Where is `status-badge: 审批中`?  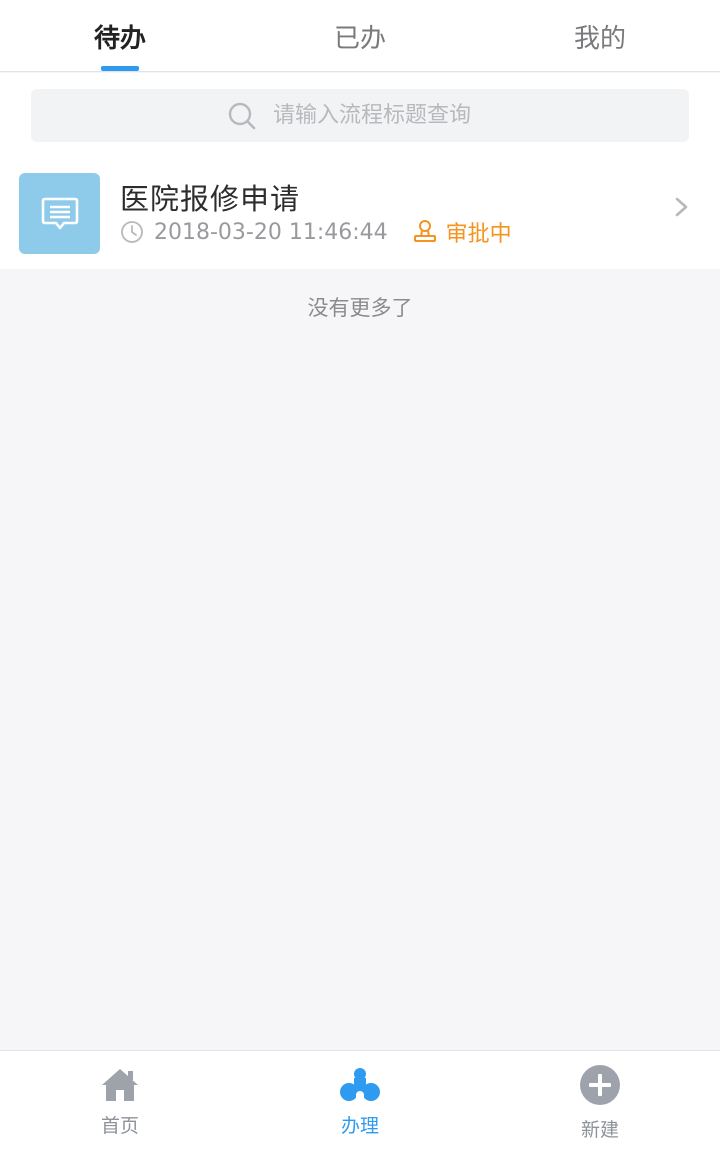 status-badge: 审批中 is located at coordinates (478, 234).